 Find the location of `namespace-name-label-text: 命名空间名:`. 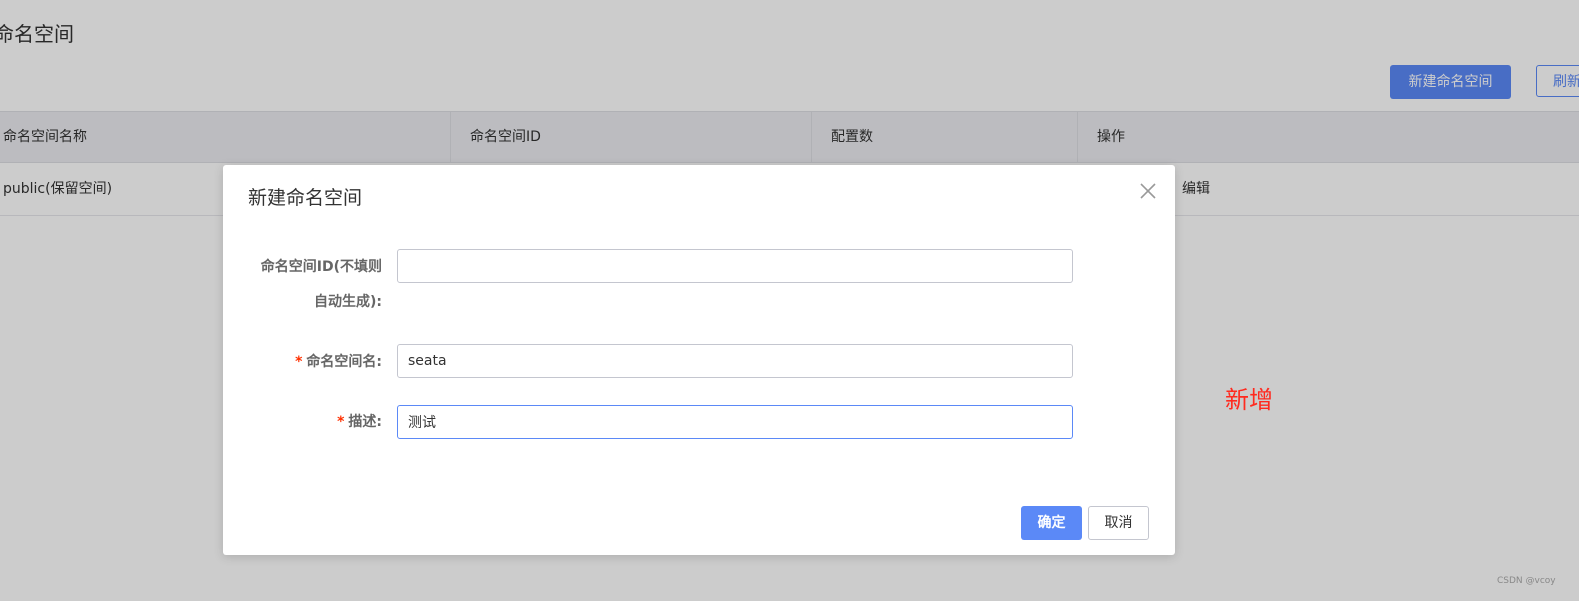

namespace-name-label-text: 命名空间名: is located at coordinates (344, 362).